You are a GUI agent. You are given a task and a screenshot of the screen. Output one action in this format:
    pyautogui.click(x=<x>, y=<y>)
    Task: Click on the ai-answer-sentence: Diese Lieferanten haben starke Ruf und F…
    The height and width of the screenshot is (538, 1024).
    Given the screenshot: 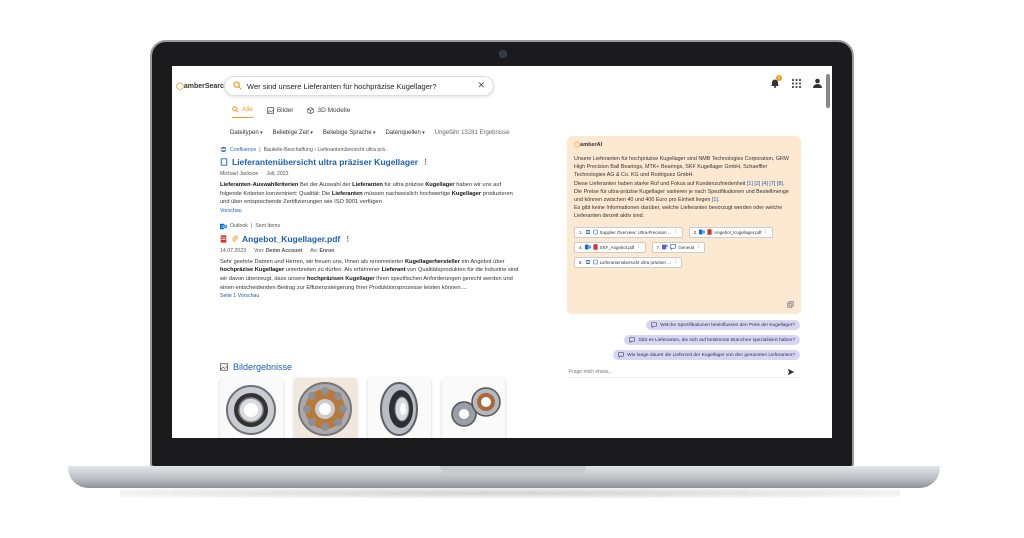 What is the action you would take?
    pyautogui.click(x=660, y=183)
    